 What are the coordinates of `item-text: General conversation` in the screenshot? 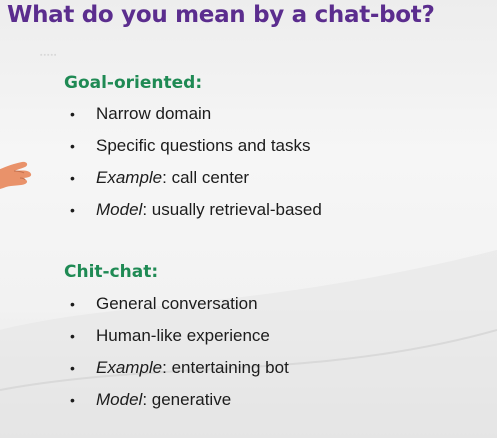 It's located at (177, 303).